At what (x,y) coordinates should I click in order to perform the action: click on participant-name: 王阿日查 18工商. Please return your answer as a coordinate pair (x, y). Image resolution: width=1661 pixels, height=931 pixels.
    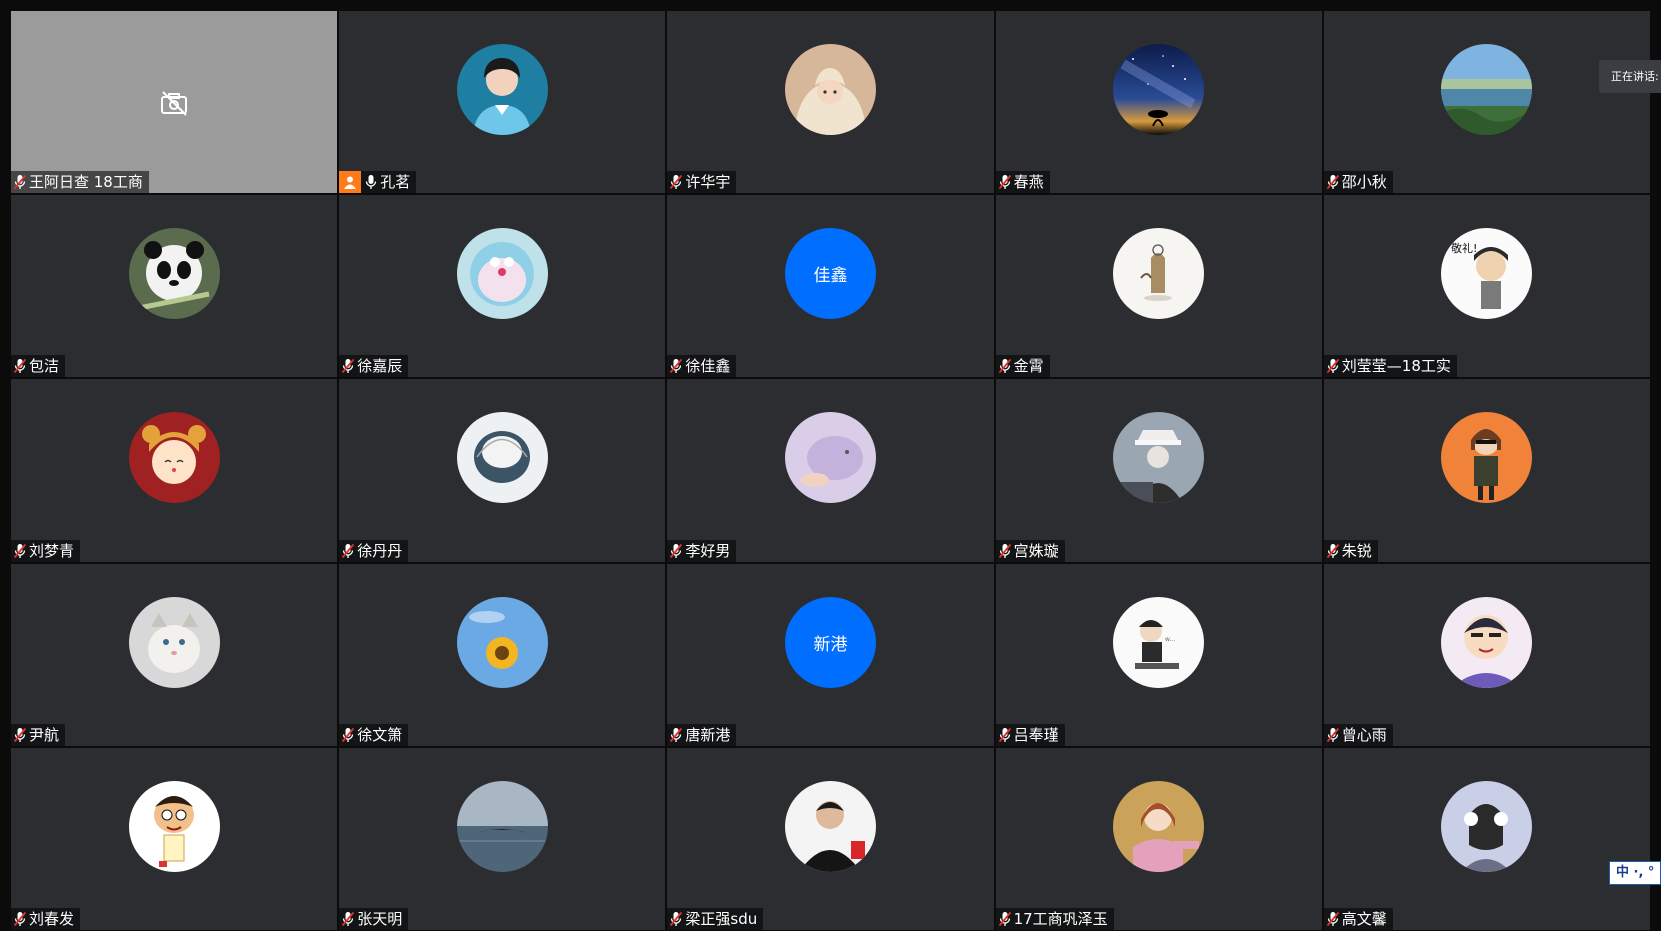
    Looking at the image, I should click on (86, 182).